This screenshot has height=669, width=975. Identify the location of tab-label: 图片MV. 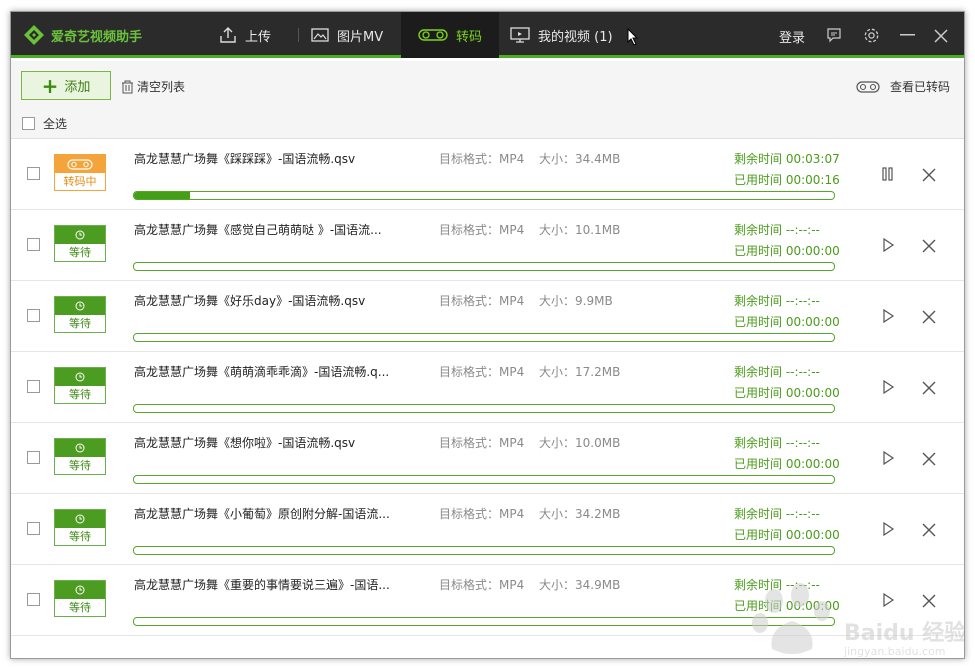
(360, 37).